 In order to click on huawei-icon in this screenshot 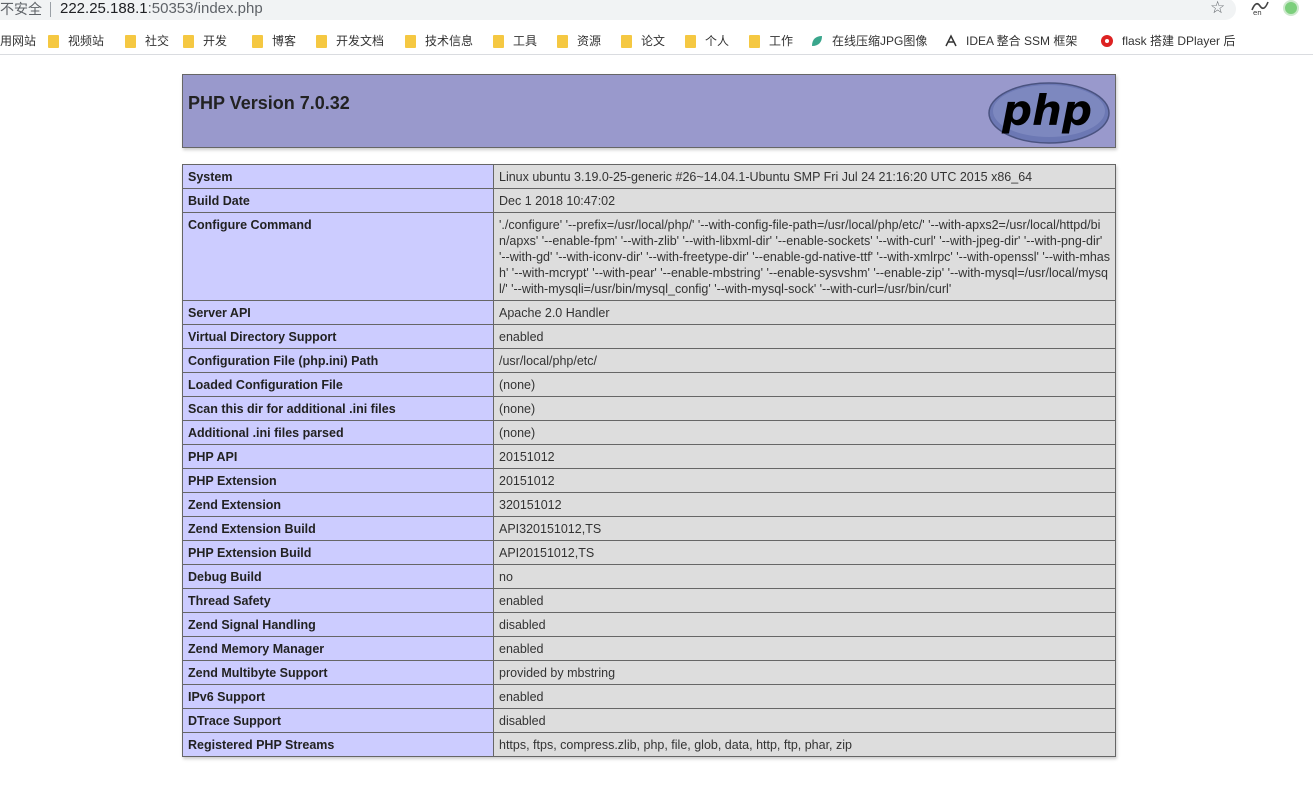, I will do `click(1107, 41)`.